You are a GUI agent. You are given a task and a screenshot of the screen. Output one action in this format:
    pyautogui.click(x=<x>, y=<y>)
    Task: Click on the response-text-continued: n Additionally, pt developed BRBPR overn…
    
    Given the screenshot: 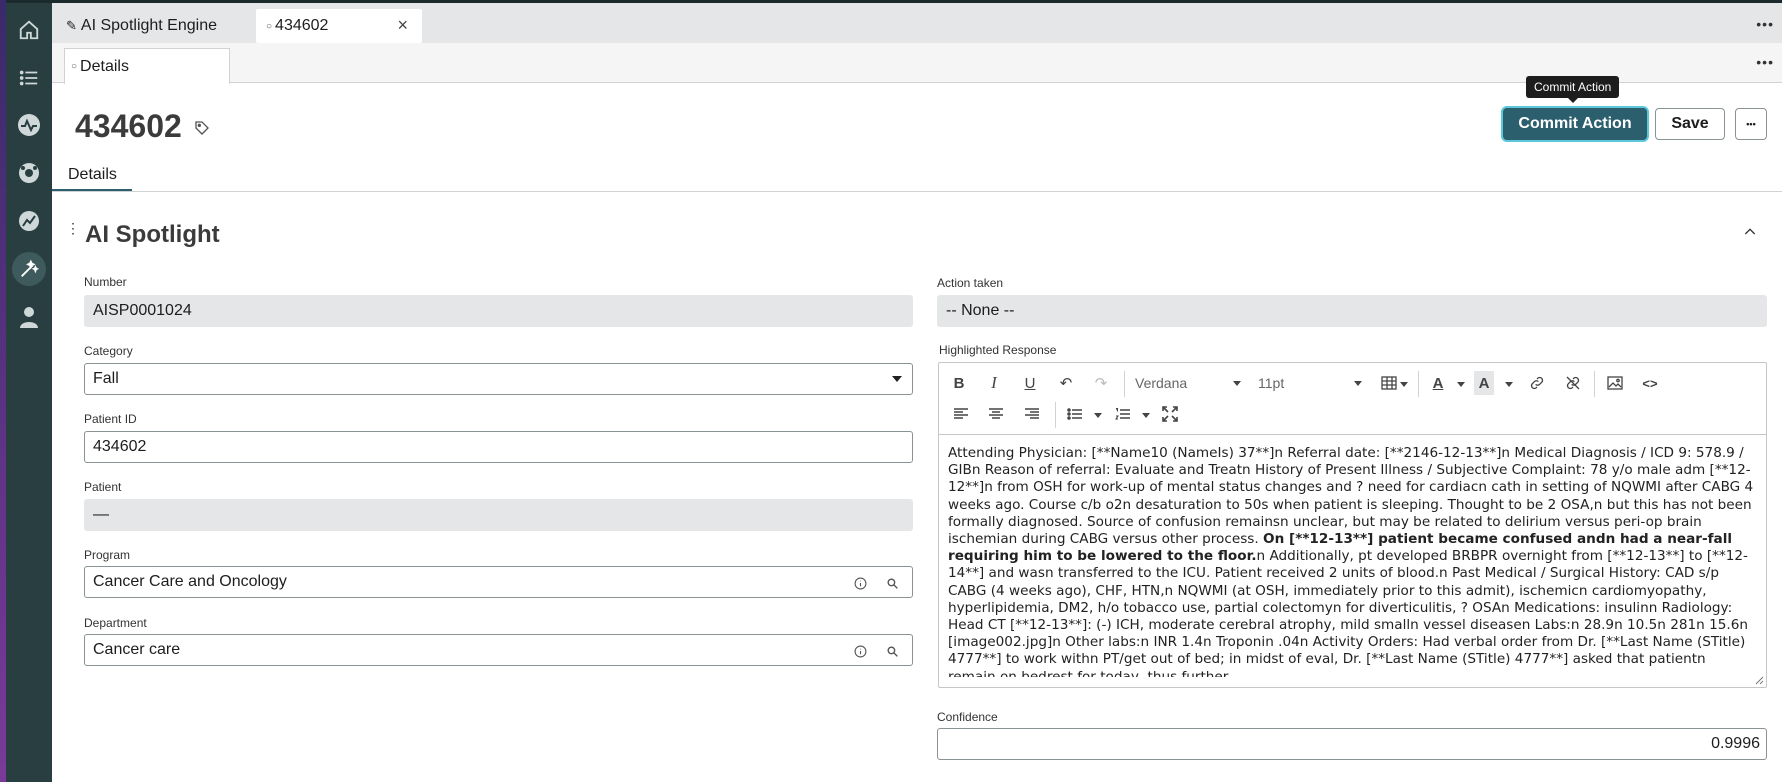 What is the action you would take?
    pyautogui.click(x=1348, y=612)
    